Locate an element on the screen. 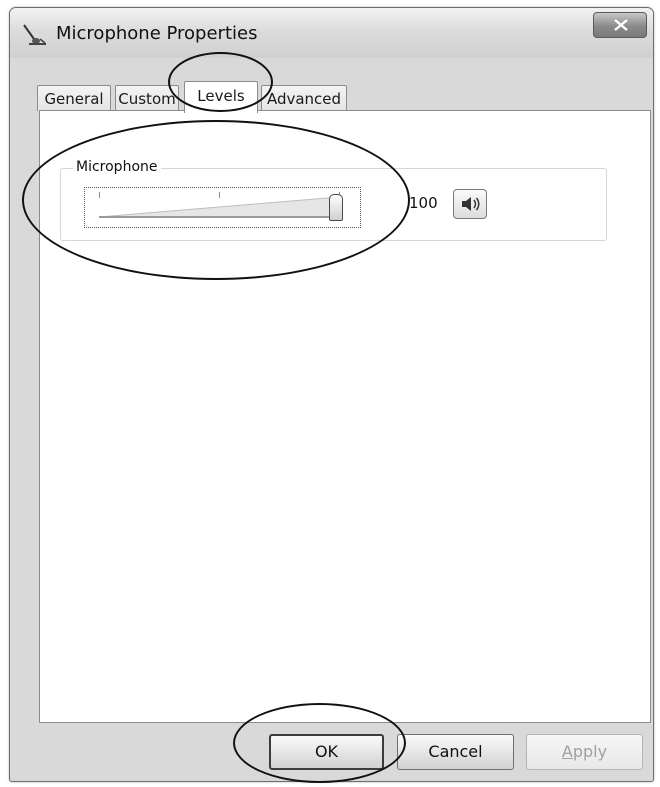 This screenshot has height=787, width=660. microphone-group: Microphone 100 is located at coordinates (333, 200).